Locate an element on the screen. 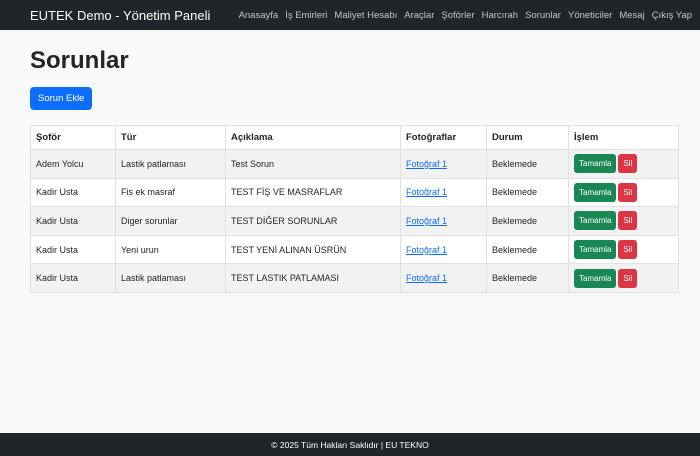  cell-aciklama: Test Sorun is located at coordinates (313, 164).